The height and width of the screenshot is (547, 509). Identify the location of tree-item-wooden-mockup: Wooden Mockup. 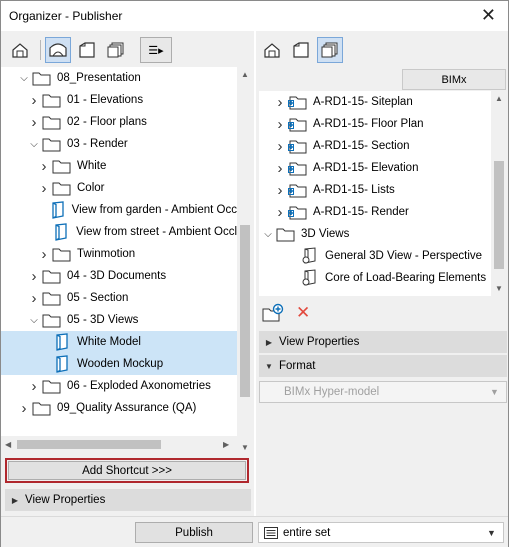
(119, 364).